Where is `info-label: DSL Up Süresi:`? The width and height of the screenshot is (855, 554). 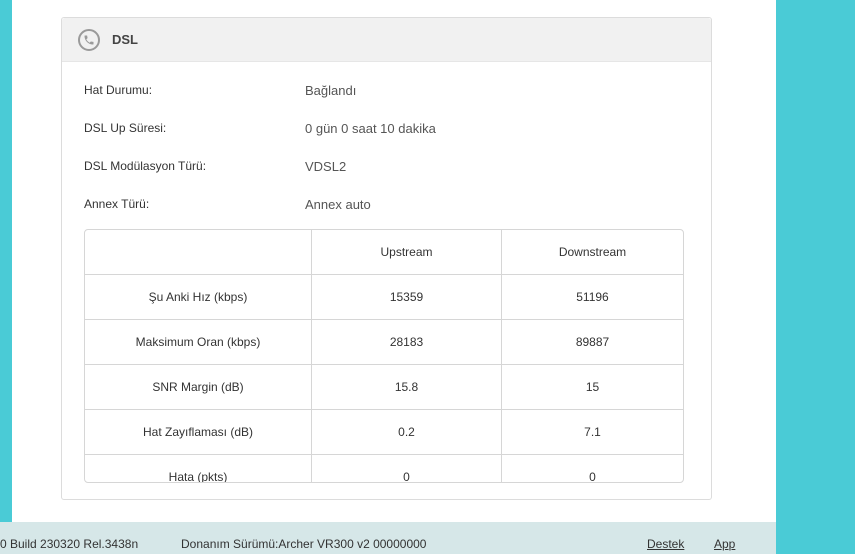 info-label: DSL Up Süresi: is located at coordinates (125, 128).